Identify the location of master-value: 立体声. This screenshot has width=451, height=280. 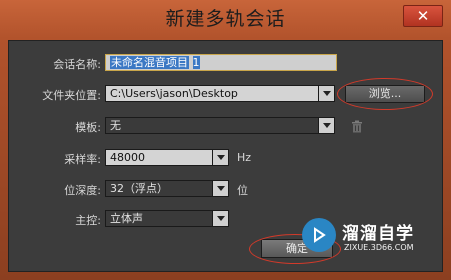
(126, 218).